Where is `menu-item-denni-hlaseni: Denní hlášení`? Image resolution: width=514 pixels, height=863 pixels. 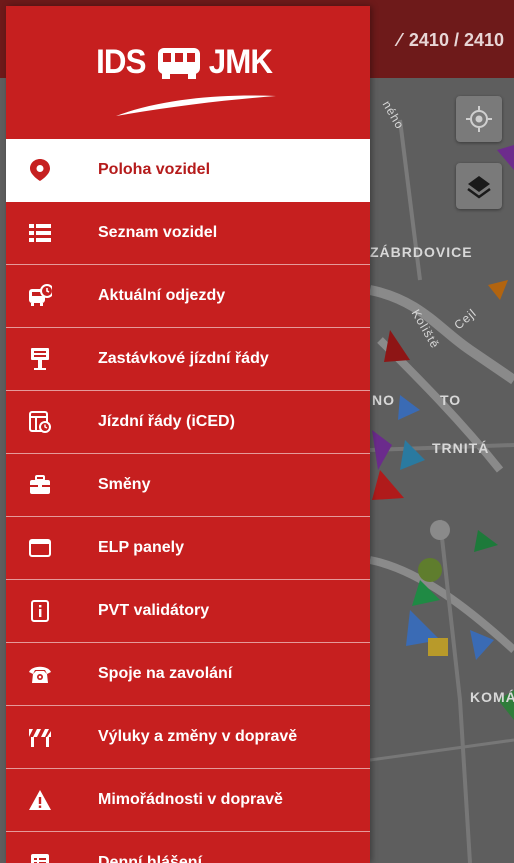 menu-item-denni-hlaseni: Denní hlášení is located at coordinates (188, 847).